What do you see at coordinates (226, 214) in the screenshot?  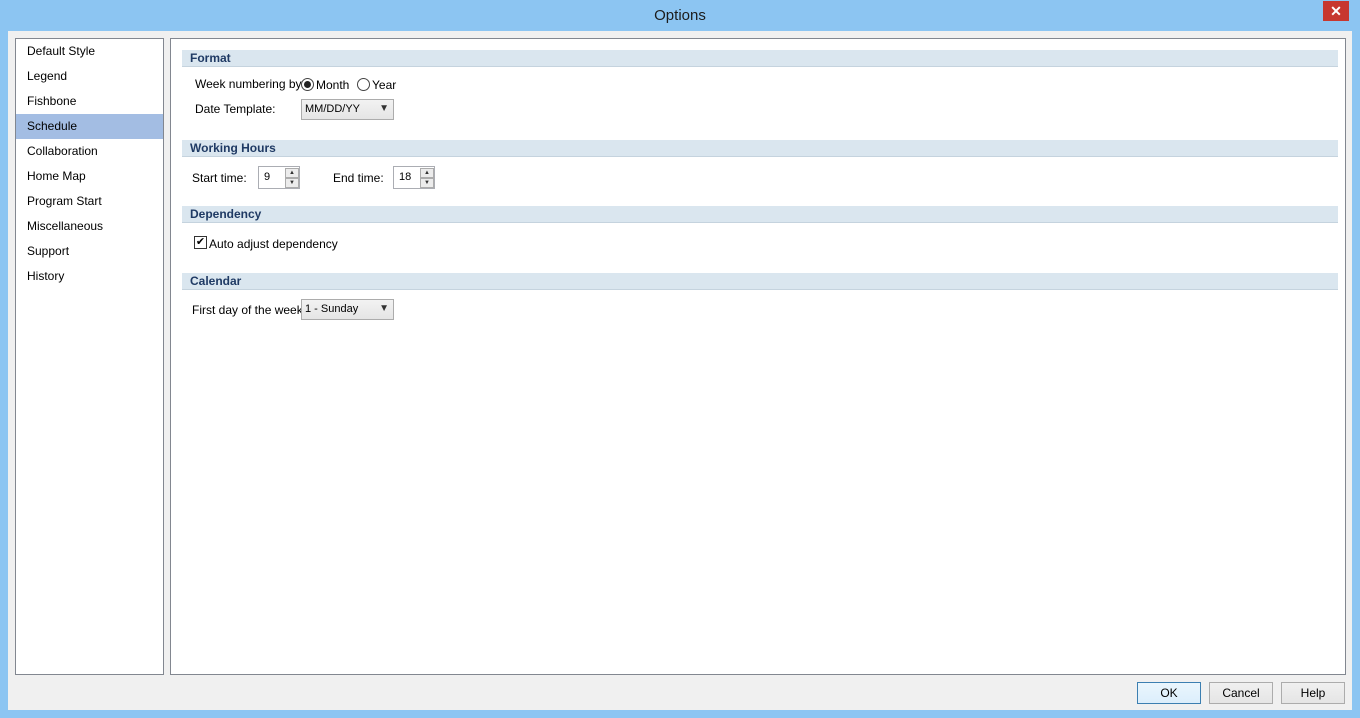 I see `dependency-header: Dependency` at bounding box center [226, 214].